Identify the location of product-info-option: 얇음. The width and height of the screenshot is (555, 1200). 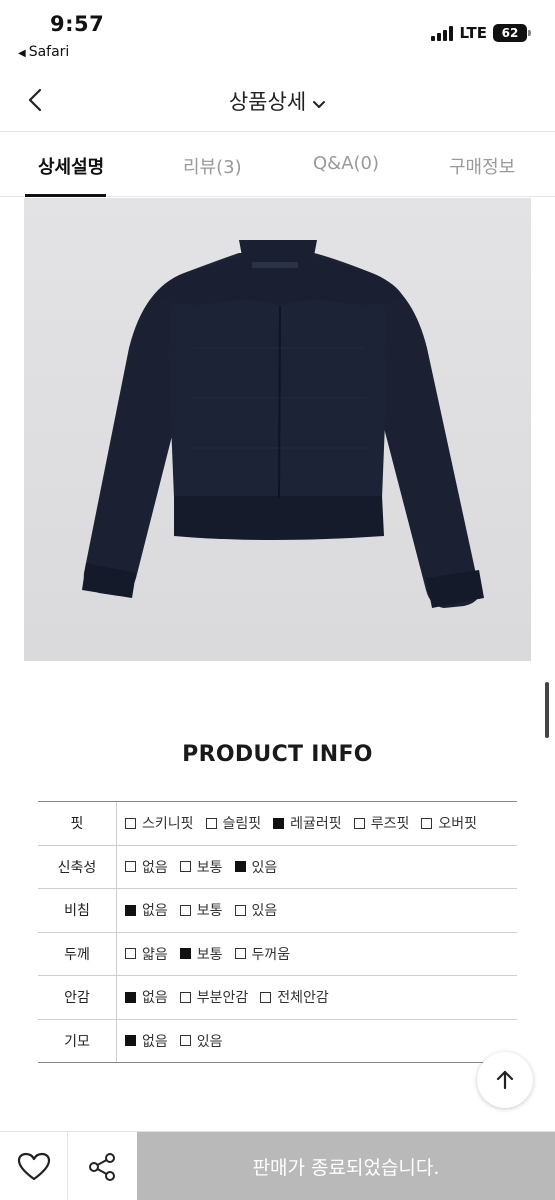
(146, 954).